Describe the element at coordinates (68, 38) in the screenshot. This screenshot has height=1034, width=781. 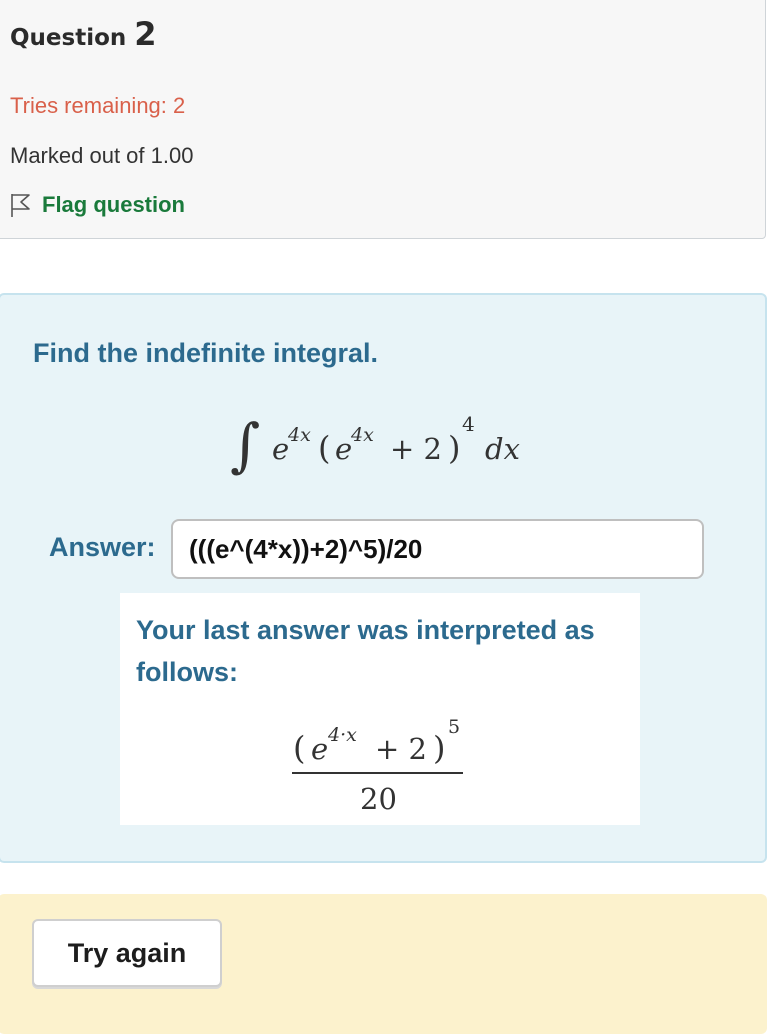
I see `question-label: Question` at that location.